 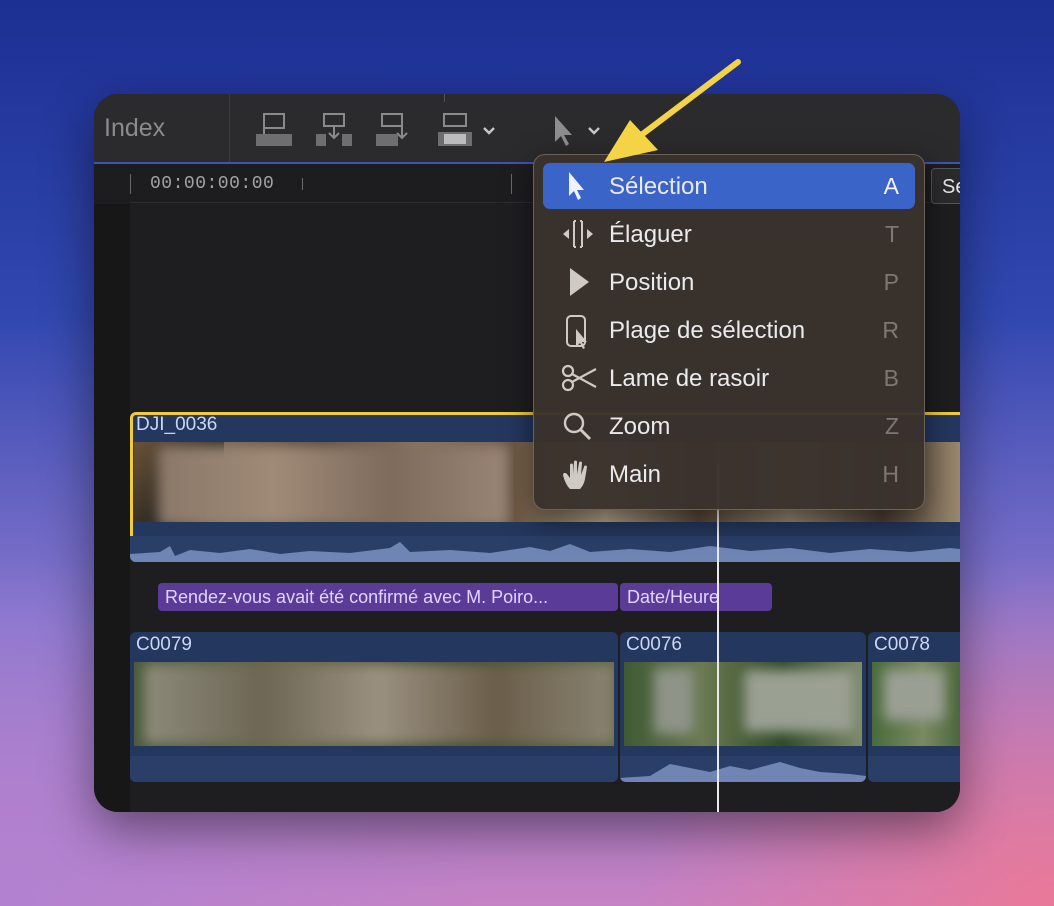 I want to click on ruler-timecode: 00:00:00:00, so click(x=212, y=184).